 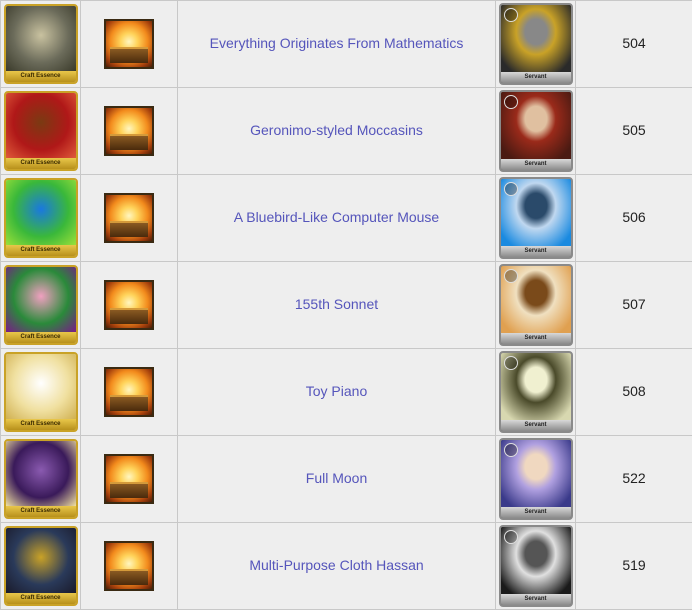 I want to click on ce-name-cell: Toy Piano, so click(x=336, y=392).